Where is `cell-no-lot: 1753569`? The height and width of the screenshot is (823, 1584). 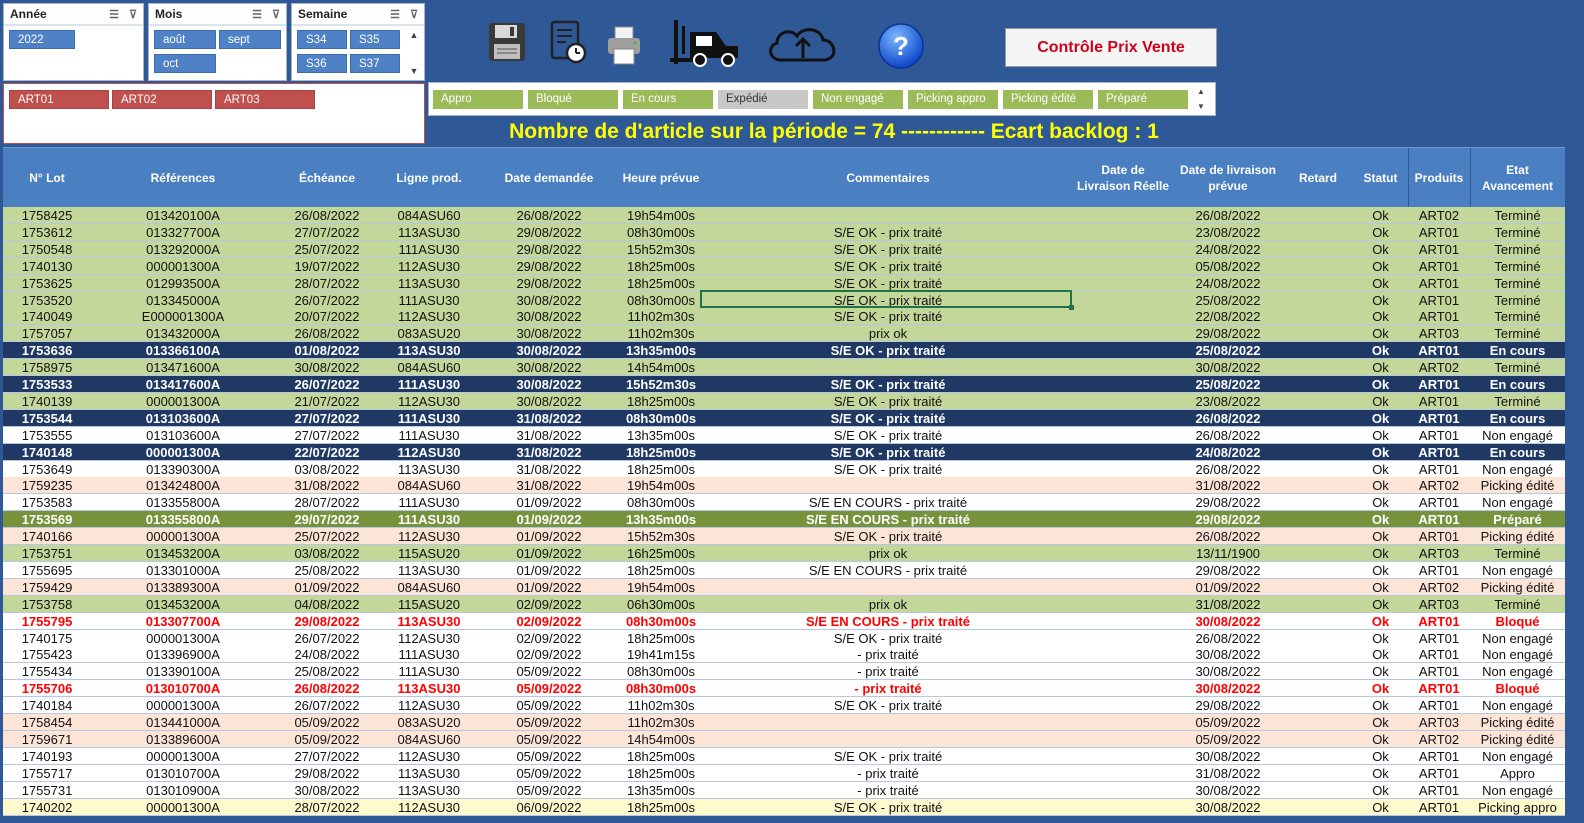
cell-no-lot: 1753569 is located at coordinates (47, 519).